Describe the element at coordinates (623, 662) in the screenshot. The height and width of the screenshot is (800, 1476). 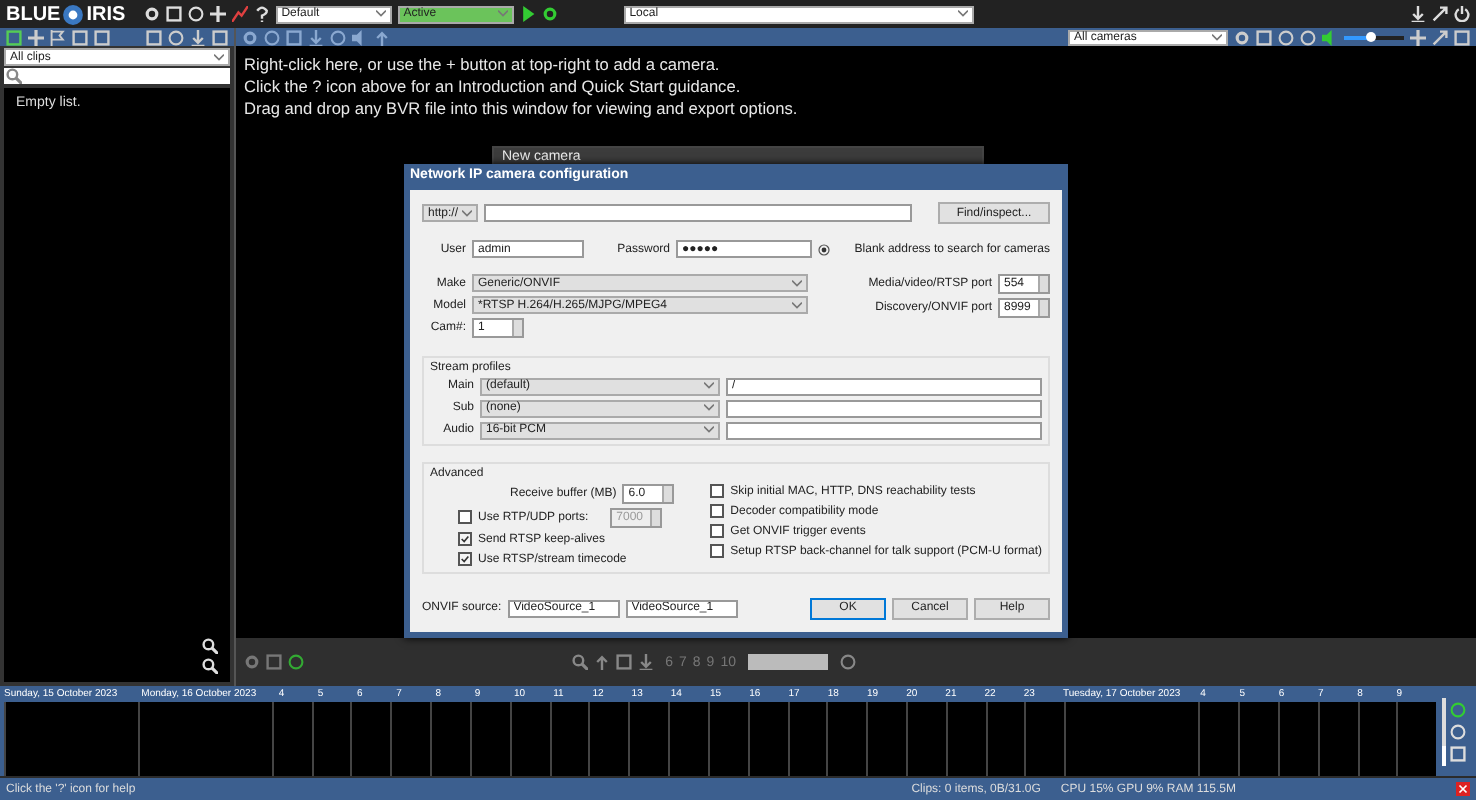
I see `stop-icon` at that location.